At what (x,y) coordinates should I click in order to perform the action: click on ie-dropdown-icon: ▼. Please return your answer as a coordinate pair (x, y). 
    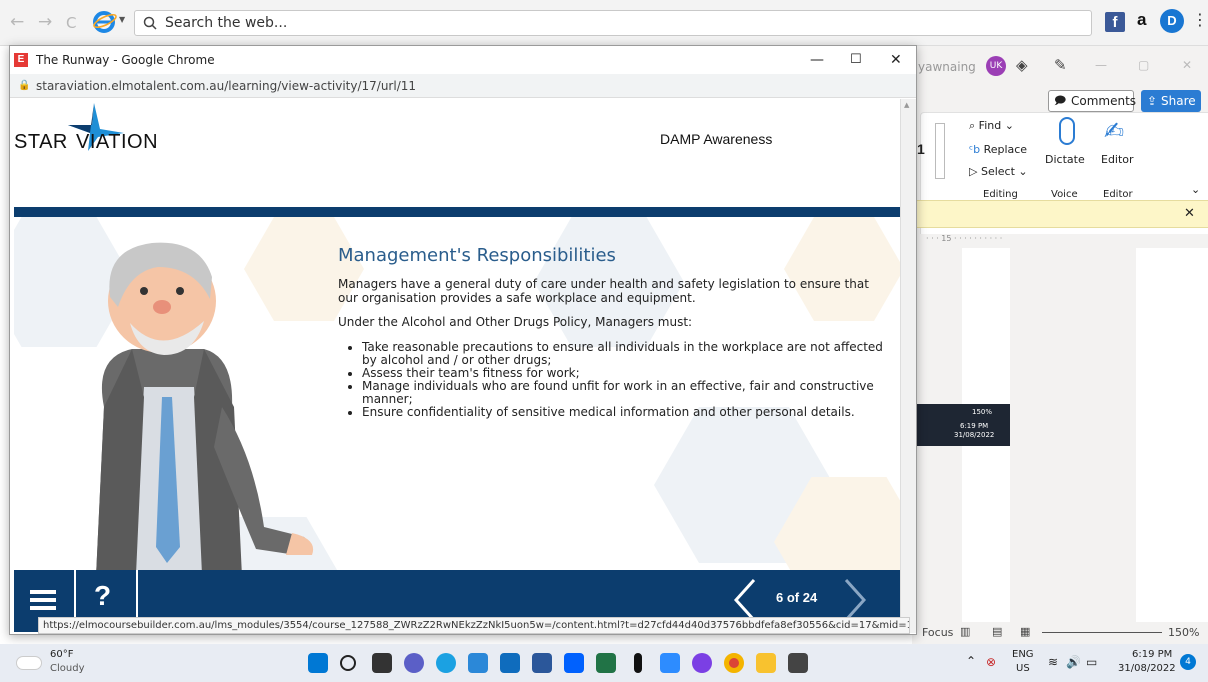
    Looking at the image, I should click on (122, 19).